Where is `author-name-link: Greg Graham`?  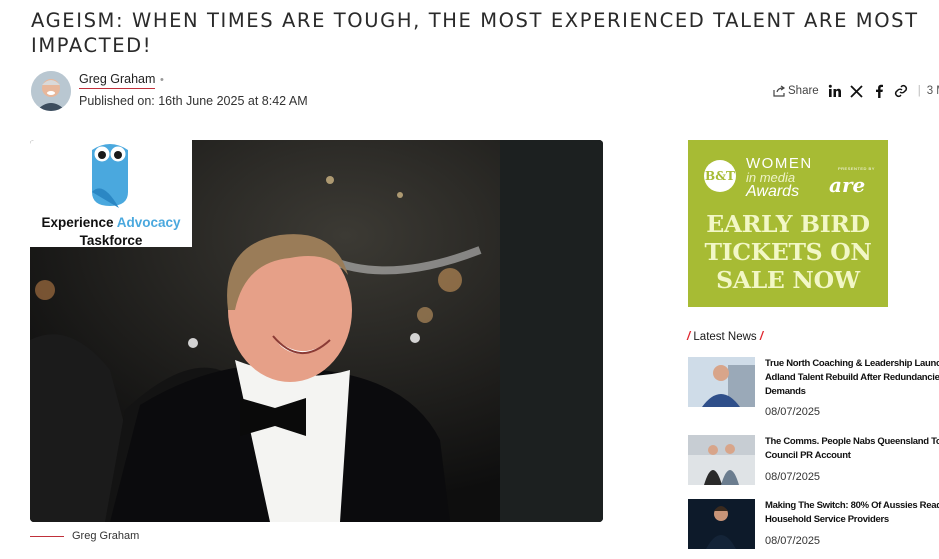 author-name-link: Greg Graham is located at coordinates (117, 80).